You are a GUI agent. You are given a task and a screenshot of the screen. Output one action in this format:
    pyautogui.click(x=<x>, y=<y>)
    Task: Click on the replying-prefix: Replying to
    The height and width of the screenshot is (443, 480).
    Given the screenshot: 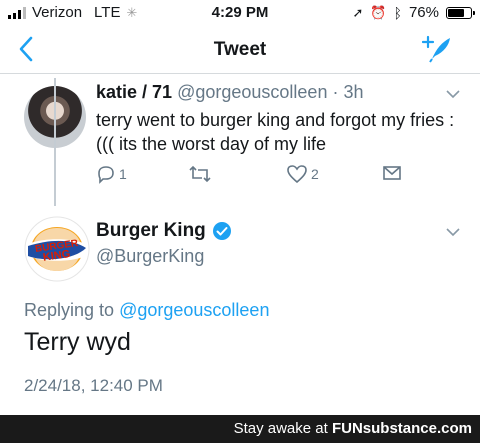 What is the action you would take?
    pyautogui.click(x=69, y=310)
    